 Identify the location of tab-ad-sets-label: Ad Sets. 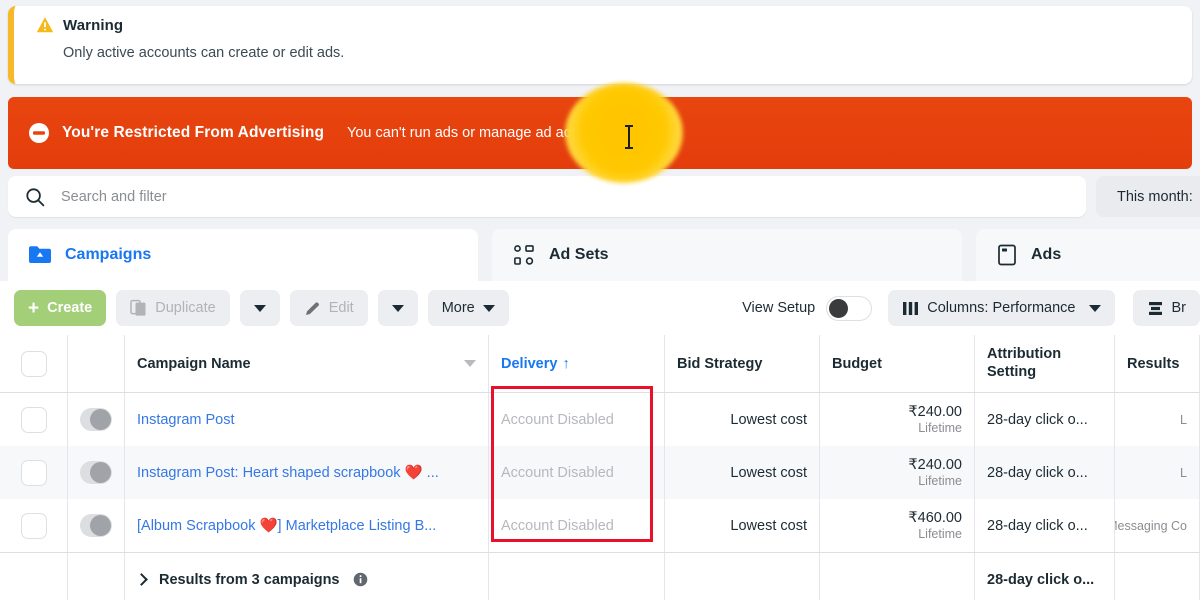
(579, 254).